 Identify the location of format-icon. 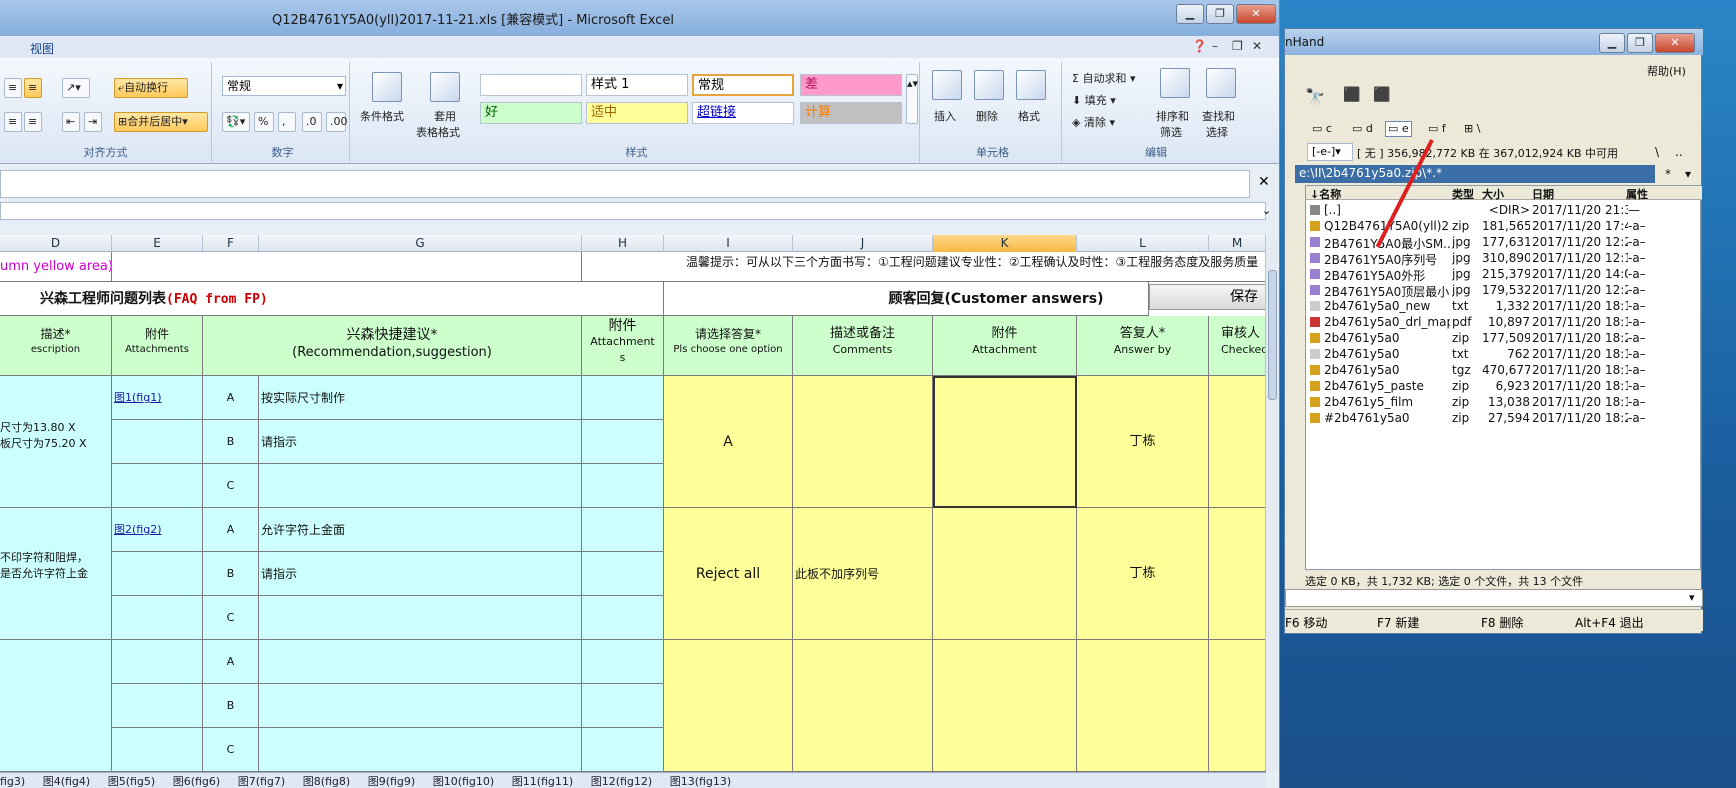
(1031, 85).